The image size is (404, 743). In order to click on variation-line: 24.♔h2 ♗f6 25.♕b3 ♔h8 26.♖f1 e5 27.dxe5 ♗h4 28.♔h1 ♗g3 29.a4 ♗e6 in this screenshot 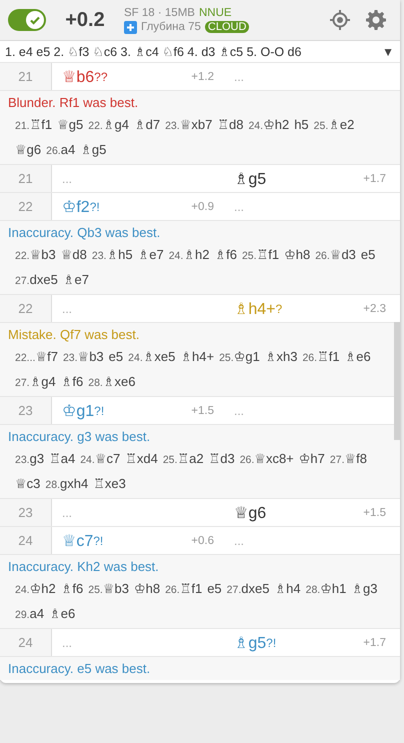, I will do `click(200, 601)`.